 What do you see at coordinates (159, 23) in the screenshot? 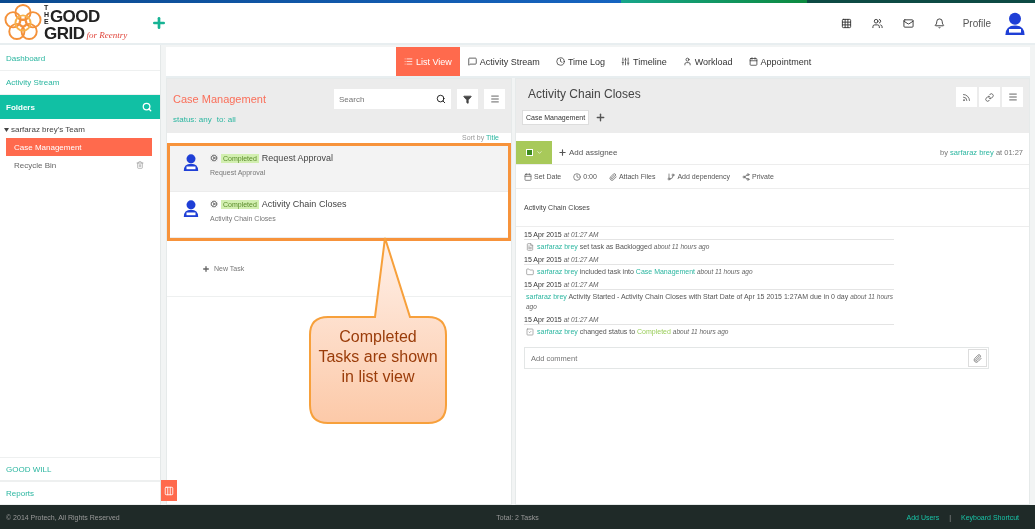
I see `add-icon` at bounding box center [159, 23].